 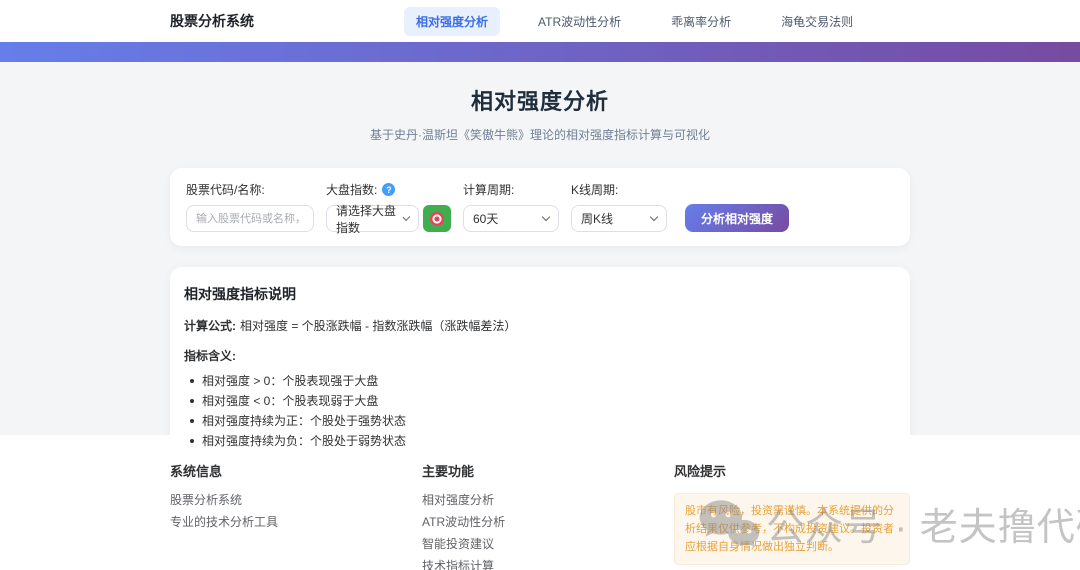 I want to click on list-item: 相对强度 < 0：个股表现弱于大盘, so click(x=543, y=401).